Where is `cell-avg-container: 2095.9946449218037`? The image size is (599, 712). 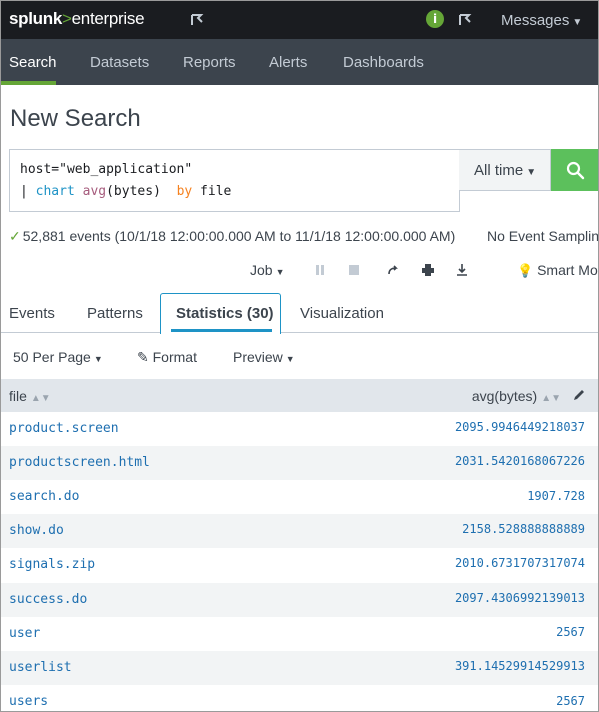 cell-avg-container: 2095.9946449218037 is located at coordinates (510, 429).